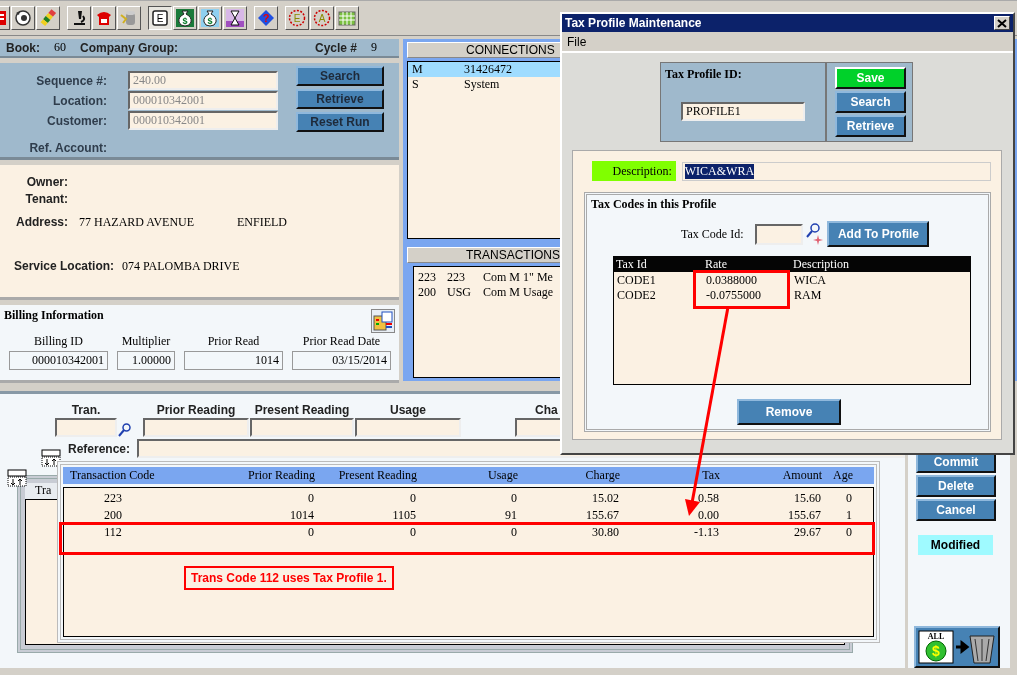  I want to click on ref-account-label: Ref. Account:, so click(67, 148).